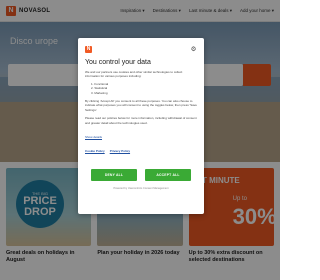  I want to click on deny-all-button: DENY ALL, so click(114, 175).